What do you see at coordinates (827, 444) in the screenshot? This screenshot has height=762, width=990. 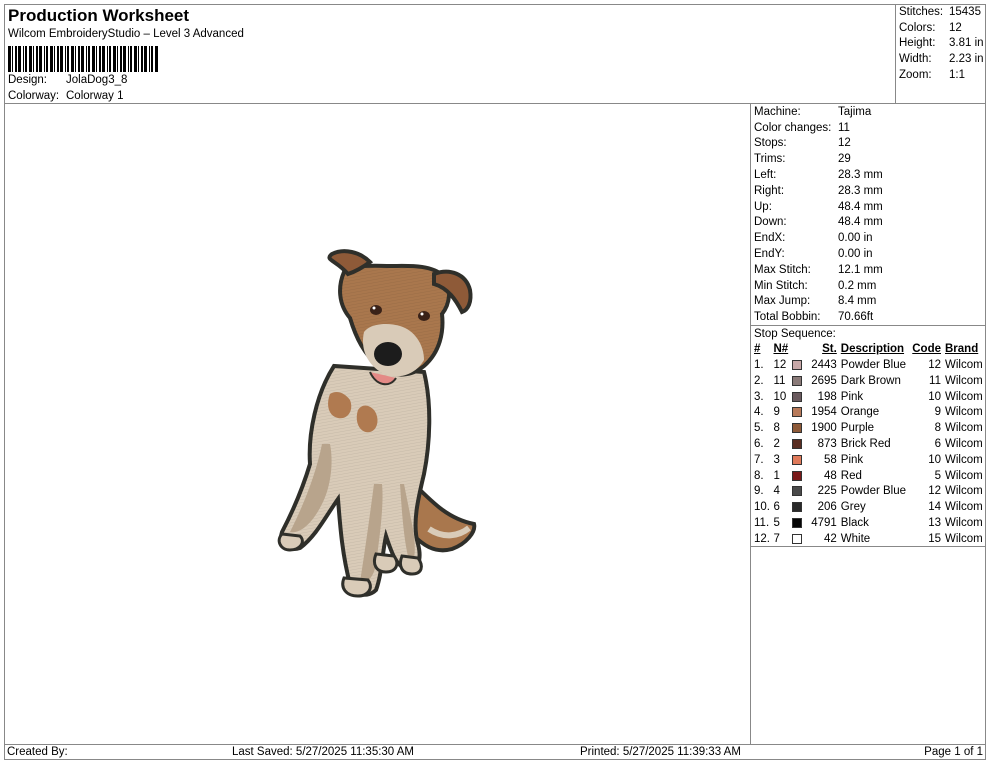 I see `stitch-count: 873` at bounding box center [827, 444].